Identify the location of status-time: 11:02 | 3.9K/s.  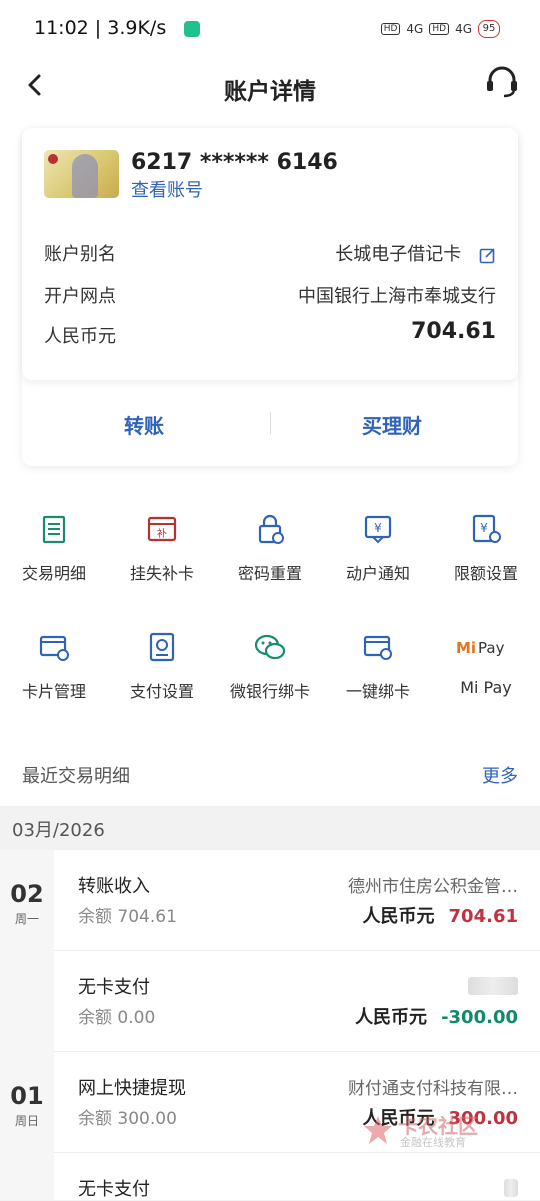
(100, 28).